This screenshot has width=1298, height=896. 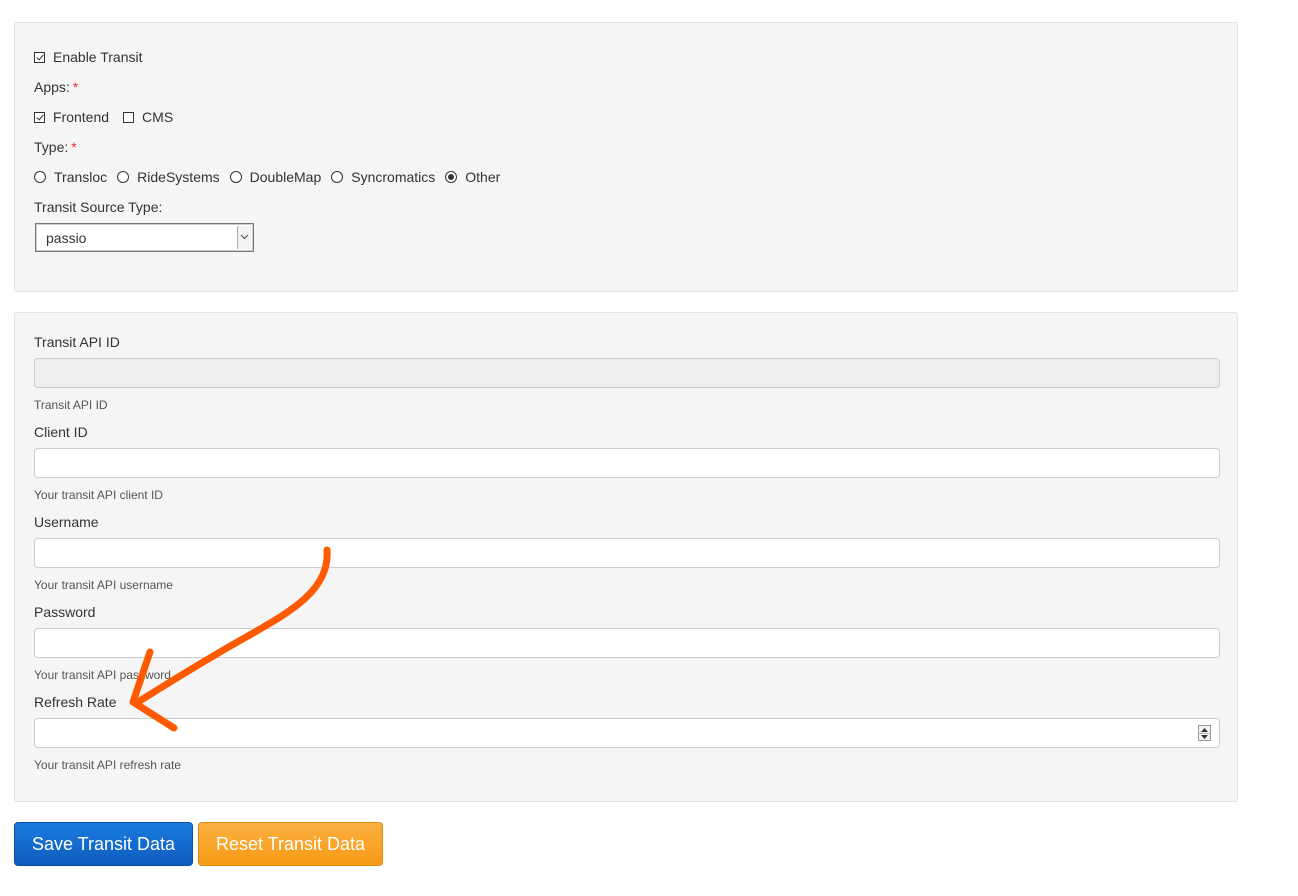 I want to click on ridesystems-label: RideSystems, so click(x=178, y=177).